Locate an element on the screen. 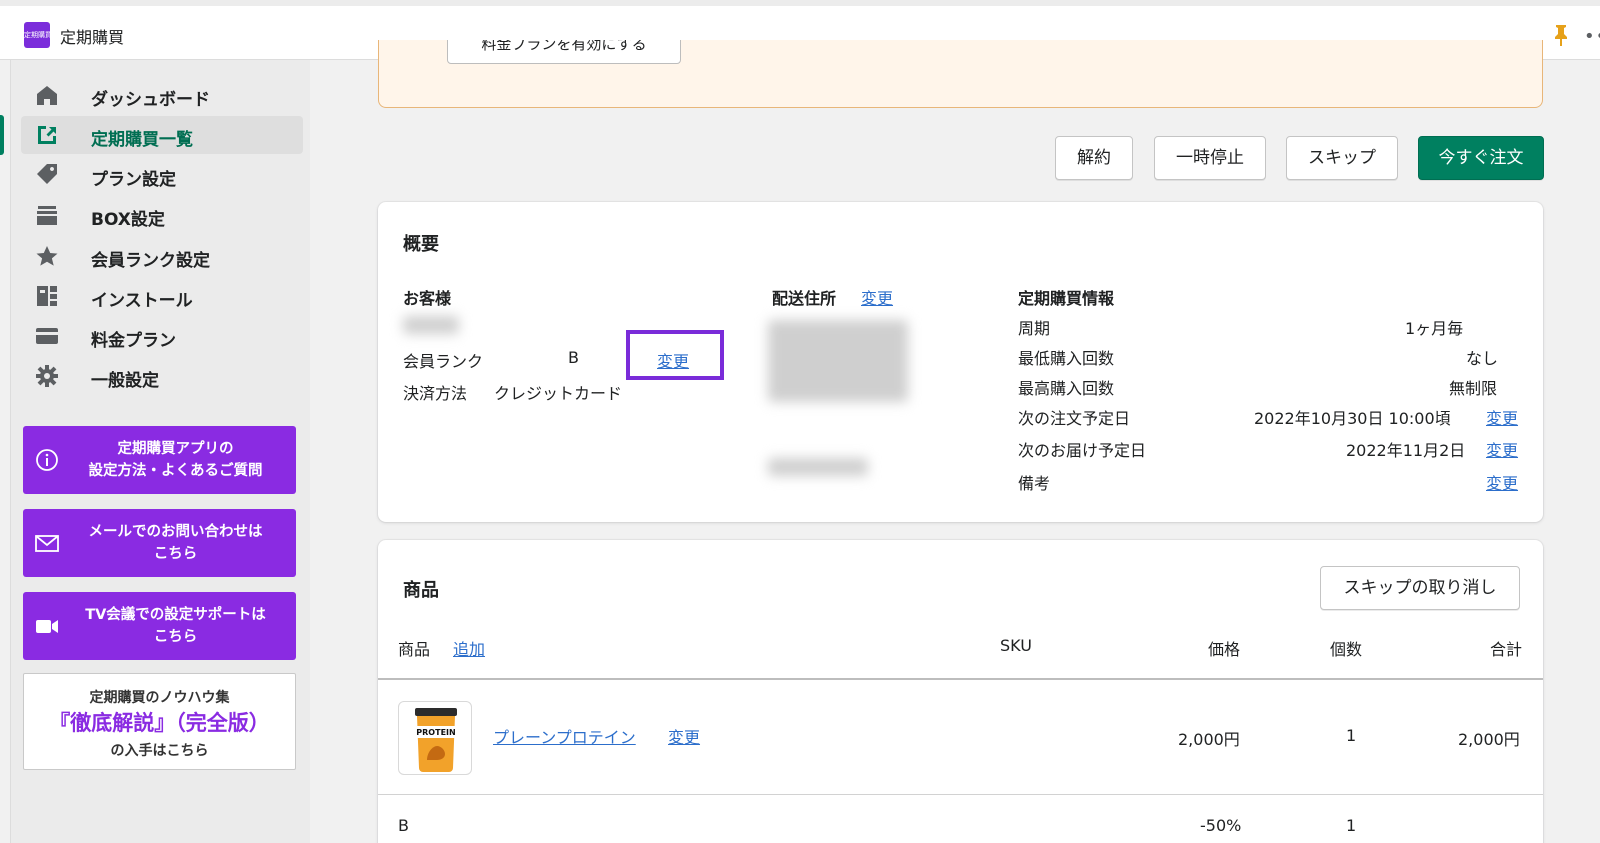 The image size is (1600, 843). subscription-info-heading: 定期購買情報 is located at coordinates (1066, 298).